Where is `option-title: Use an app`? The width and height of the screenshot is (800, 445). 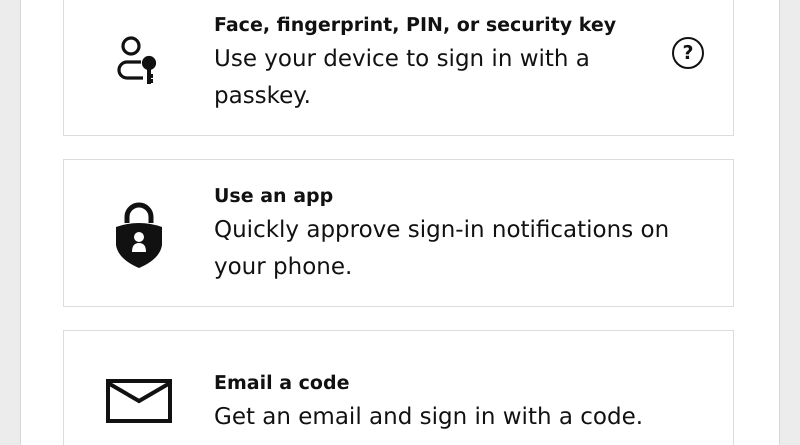 option-title: Use an app is located at coordinates (274, 196).